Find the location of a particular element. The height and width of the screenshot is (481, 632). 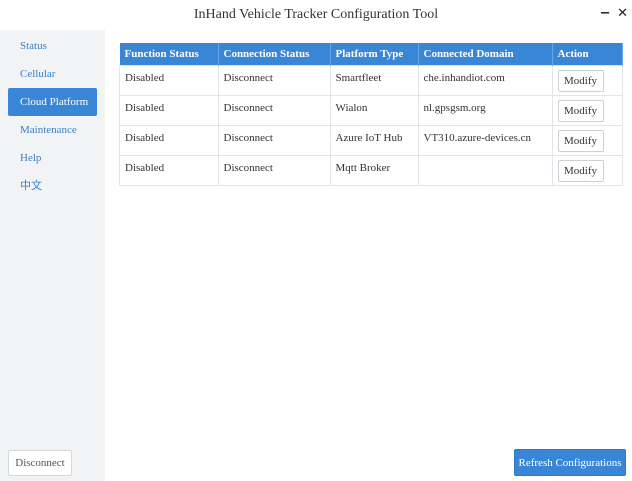

column-header-platform-type: Platform Type is located at coordinates (374, 54).